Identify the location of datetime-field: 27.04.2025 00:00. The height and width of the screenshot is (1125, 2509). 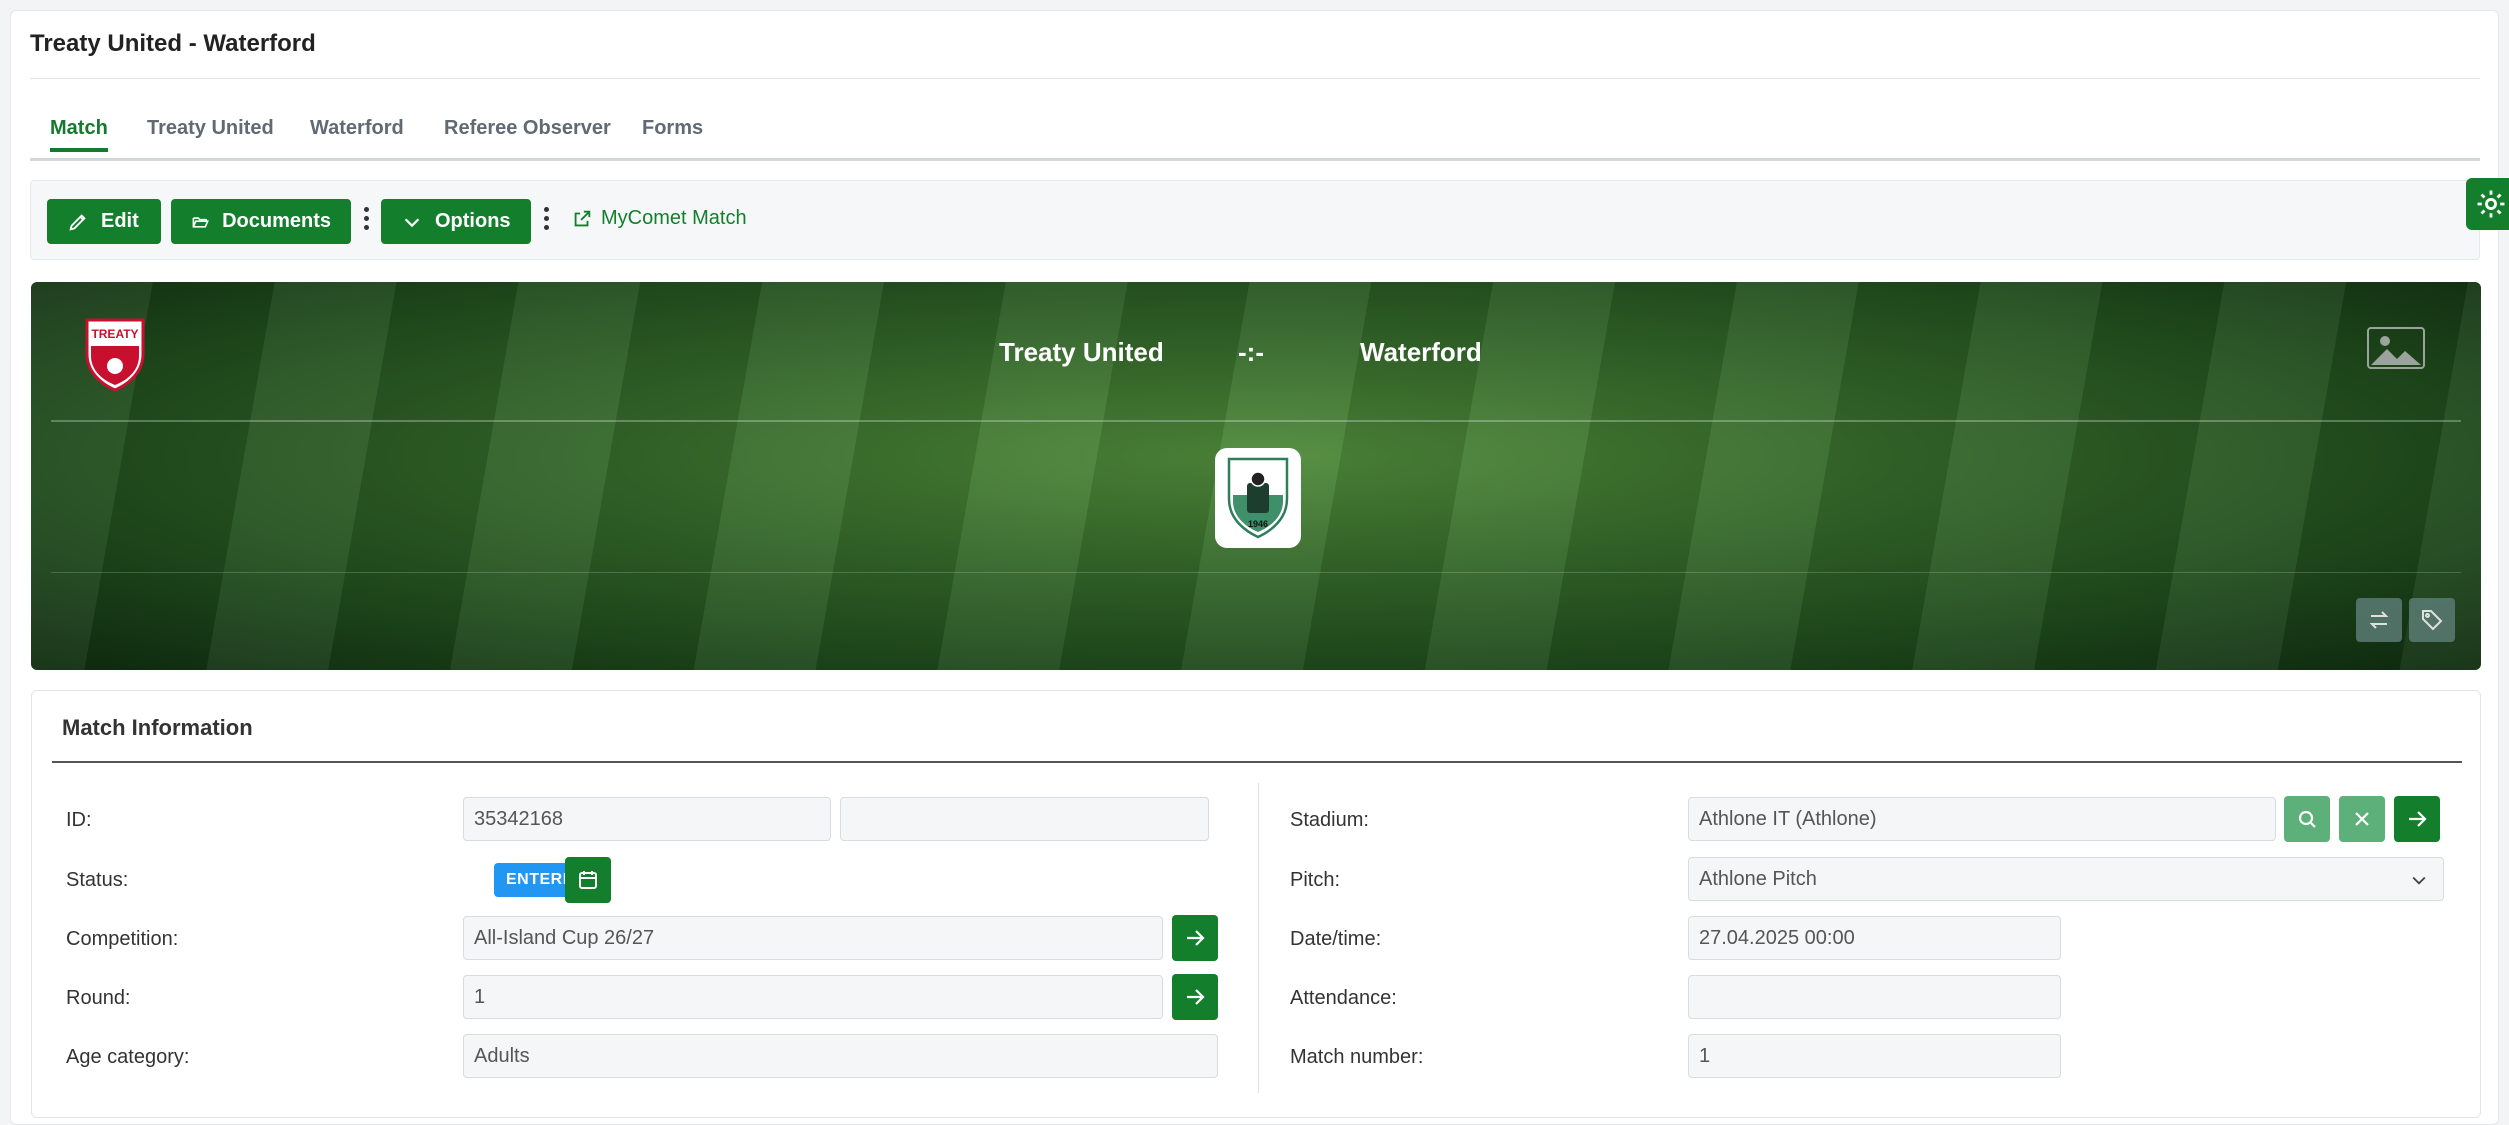
(1874, 938).